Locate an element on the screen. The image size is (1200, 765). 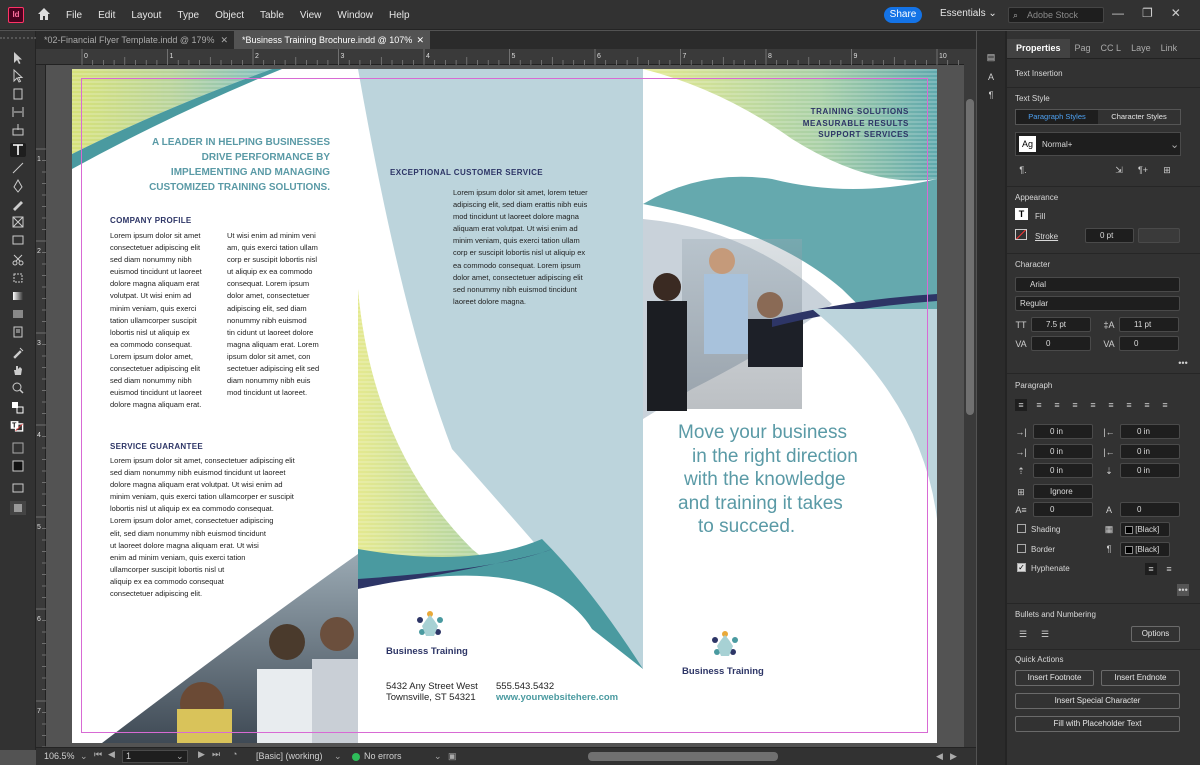
stroke-label: Stroke is located at coordinates (1046, 236).